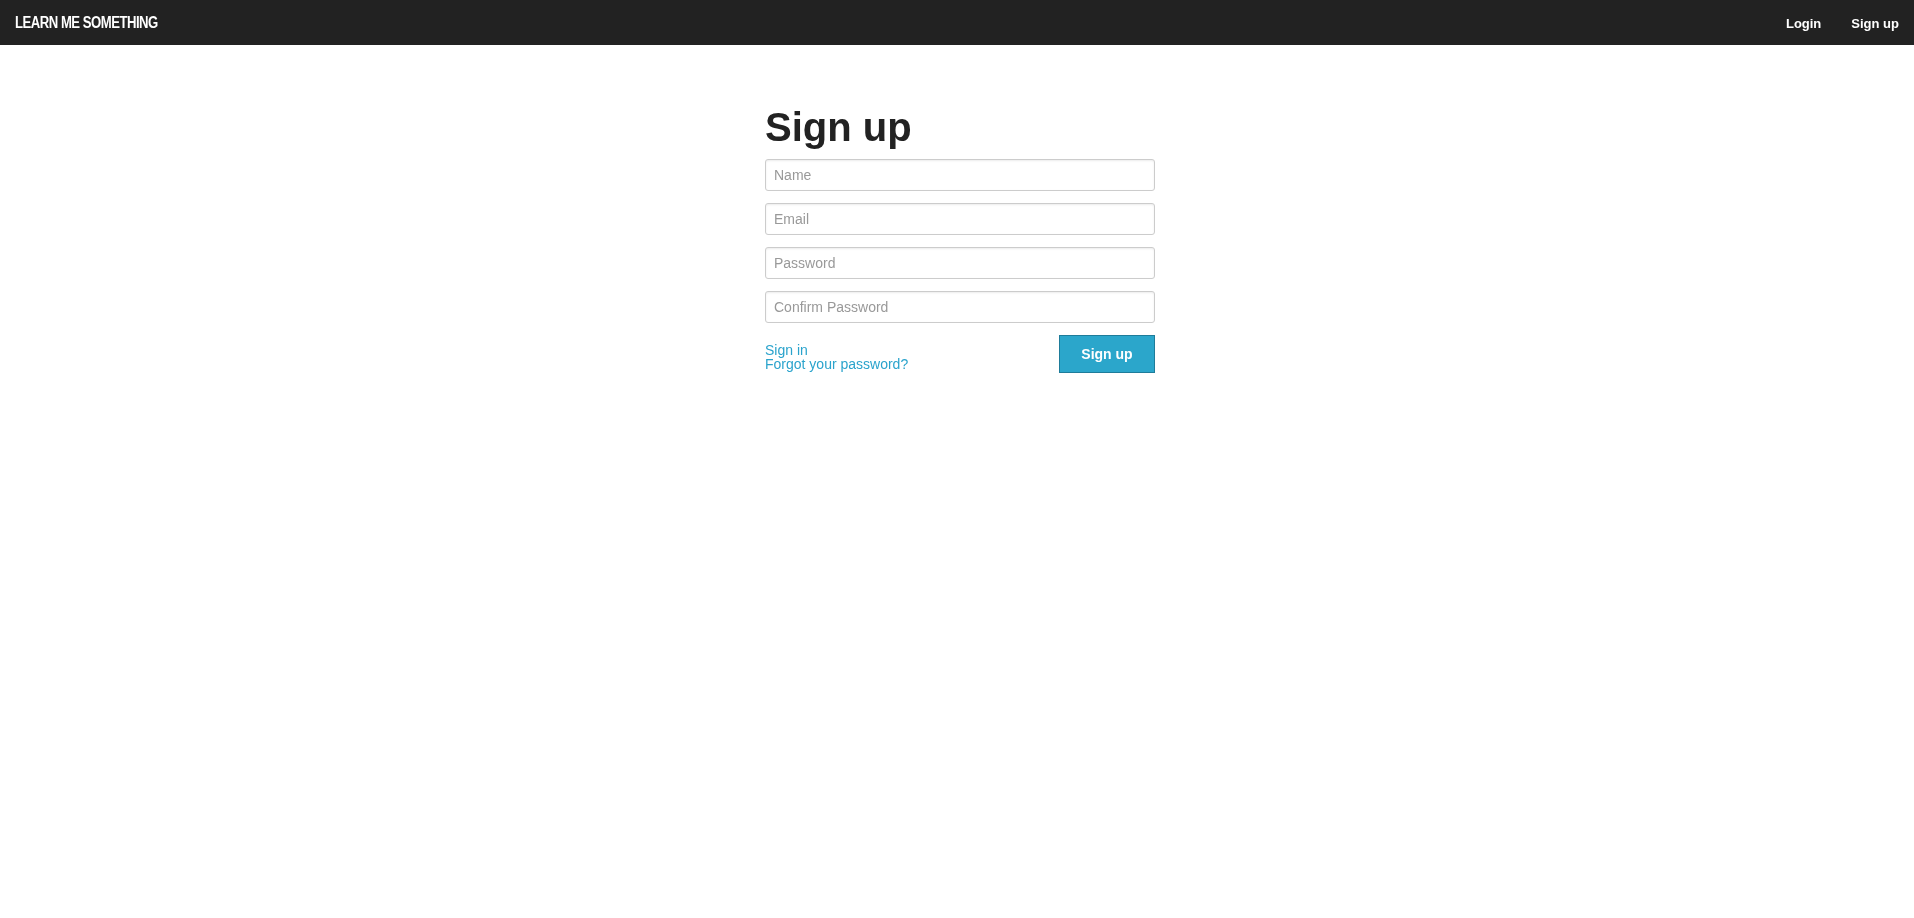 This screenshot has height=918, width=1914. What do you see at coordinates (960, 263) in the screenshot?
I see `input-field: Password` at bounding box center [960, 263].